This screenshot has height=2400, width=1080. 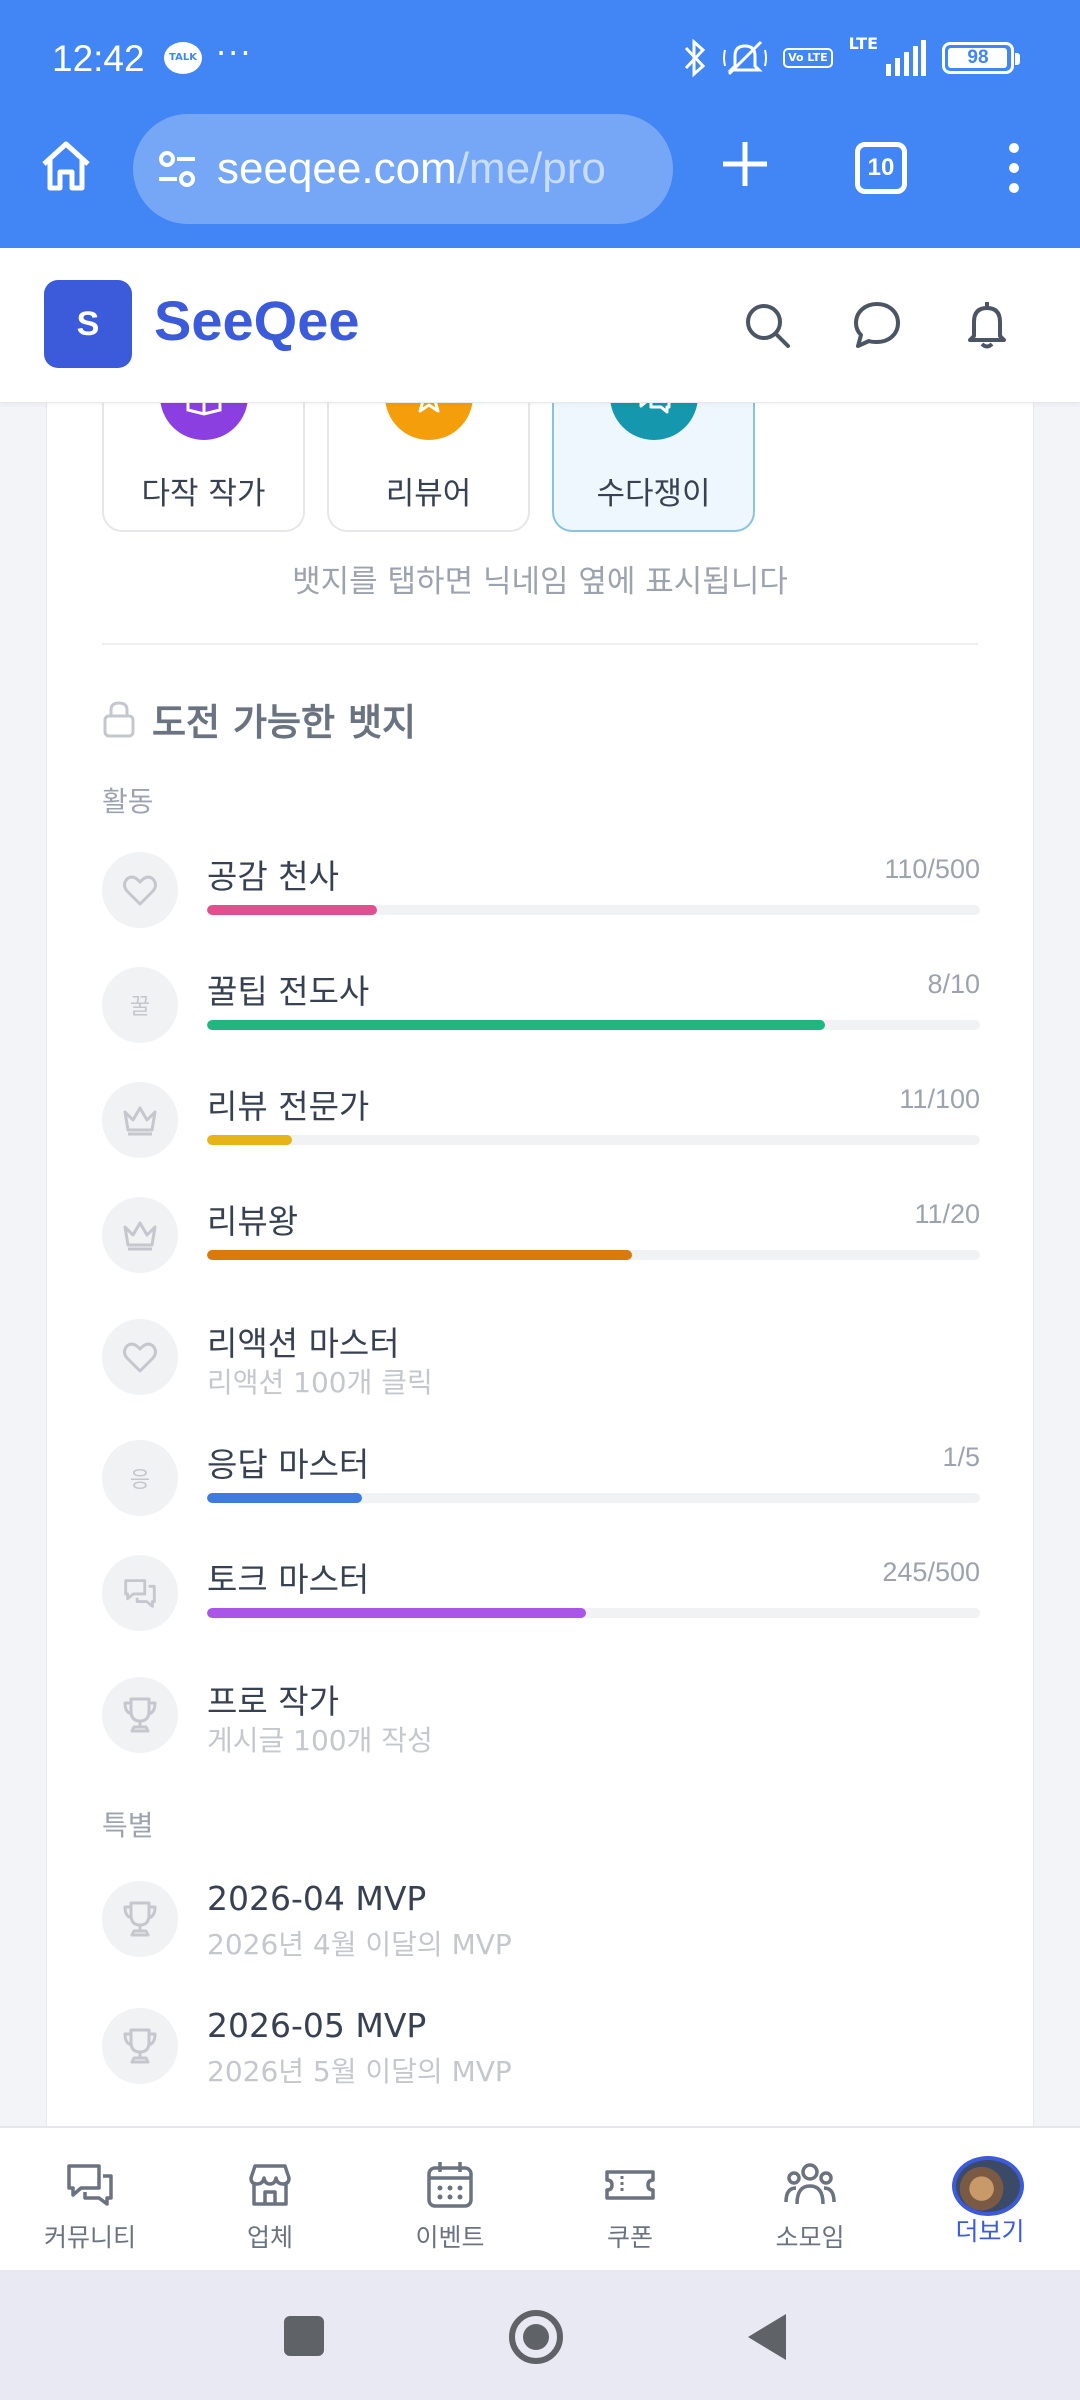 I want to click on badge-name: 2026-05 MVP, so click(x=317, y=2025).